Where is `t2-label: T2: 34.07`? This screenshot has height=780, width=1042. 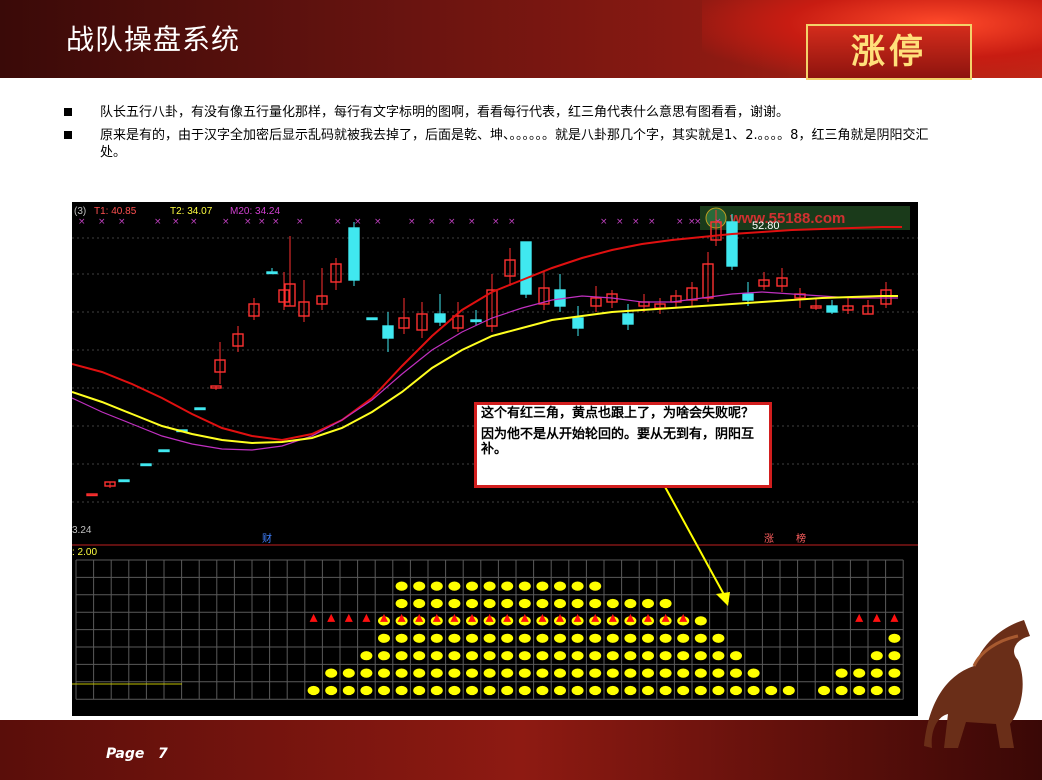 t2-label: T2: 34.07 is located at coordinates (191, 211).